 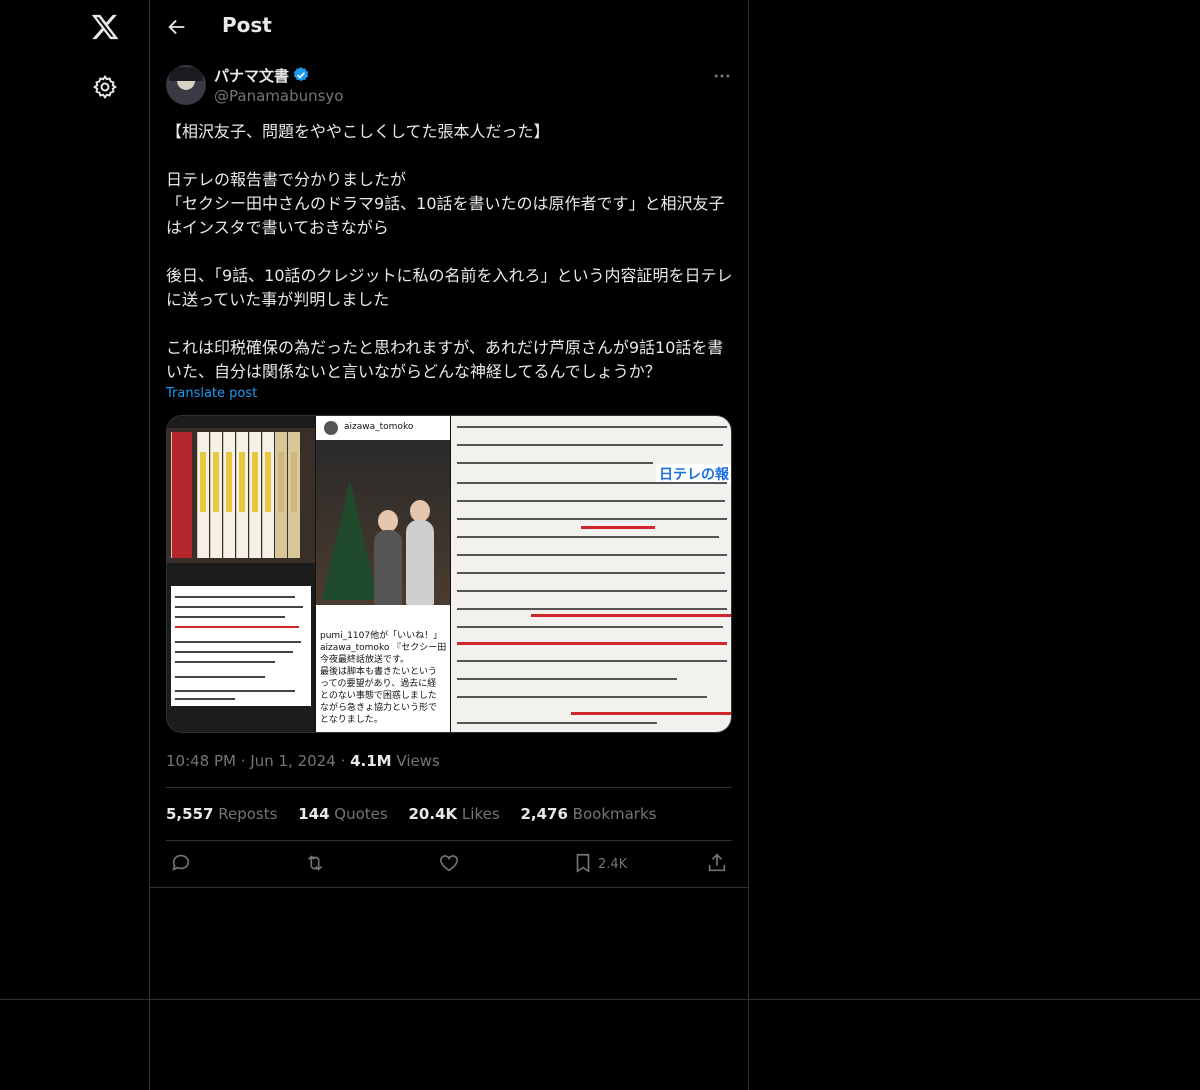 I want to click on header: Post, so click(x=449, y=27).